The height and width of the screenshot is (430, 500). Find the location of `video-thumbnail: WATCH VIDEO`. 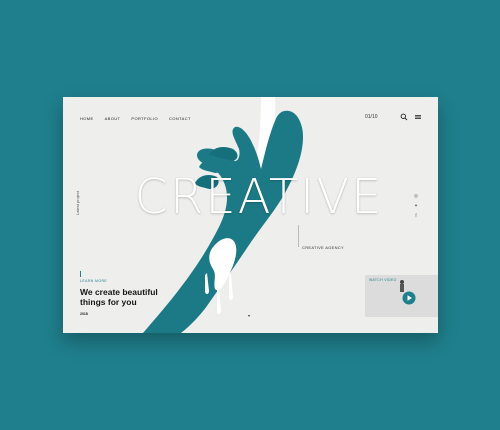

video-thumbnail: WATCH VIDEO is located at coordinates (401, 296).